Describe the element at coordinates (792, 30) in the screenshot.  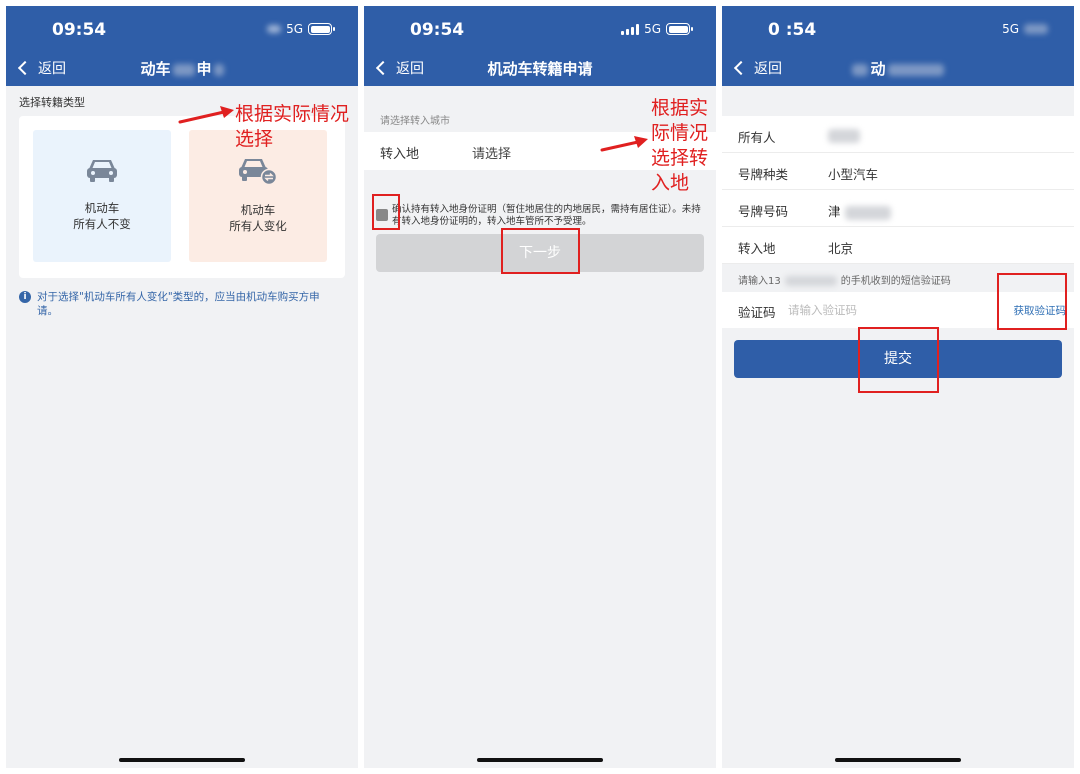
I see `status-time: 0 :54` at that location.